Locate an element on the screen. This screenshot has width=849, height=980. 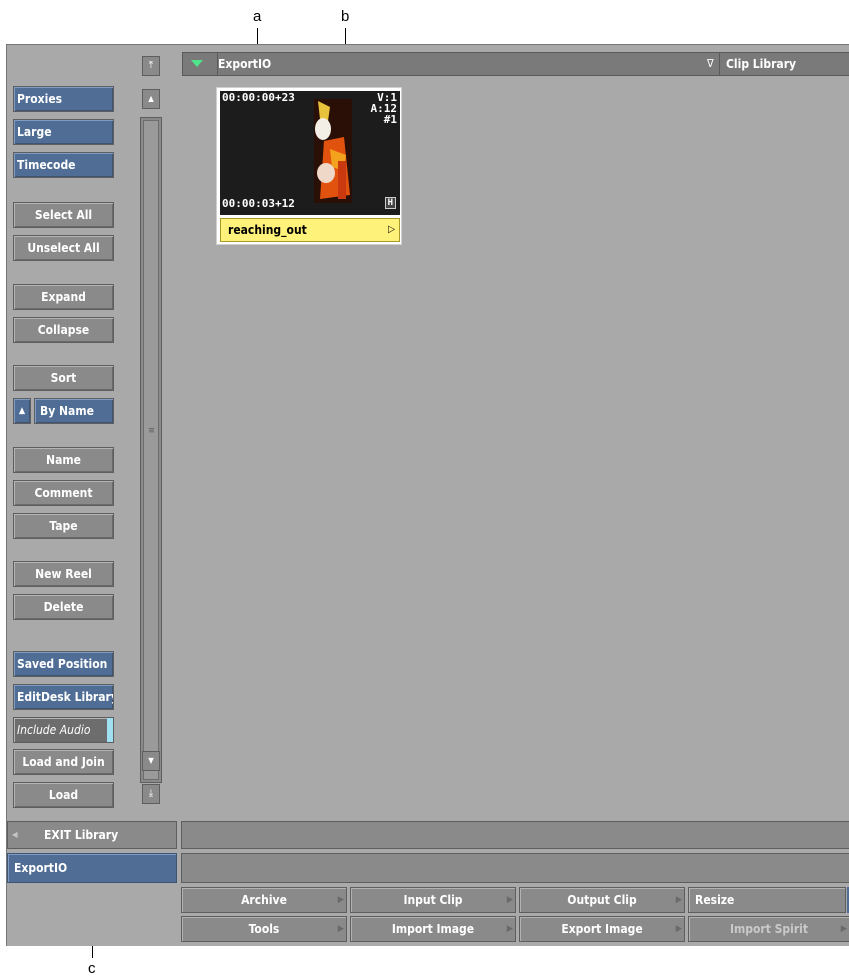
message-bar is located at coordinates (515, 835).